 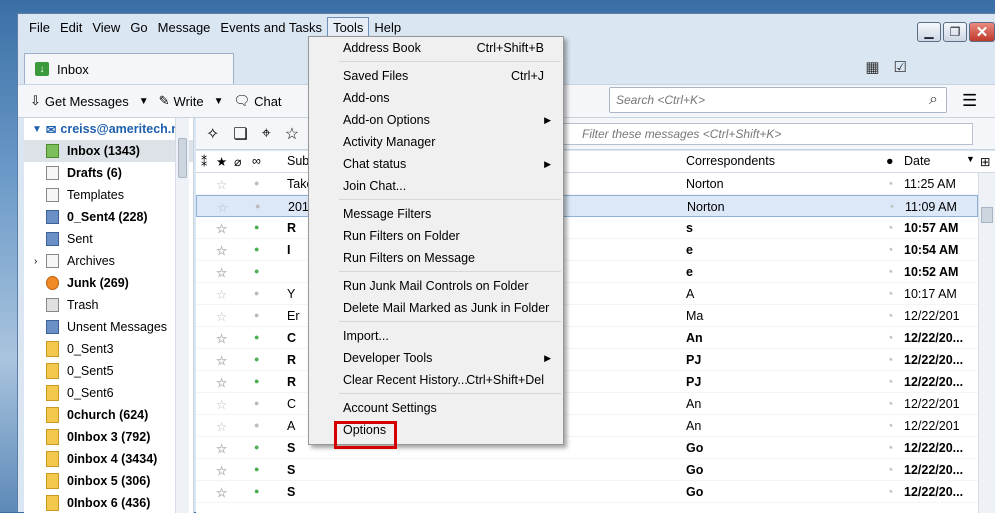 I want to click on folder-item: Templates, so click(x=108, y=195).